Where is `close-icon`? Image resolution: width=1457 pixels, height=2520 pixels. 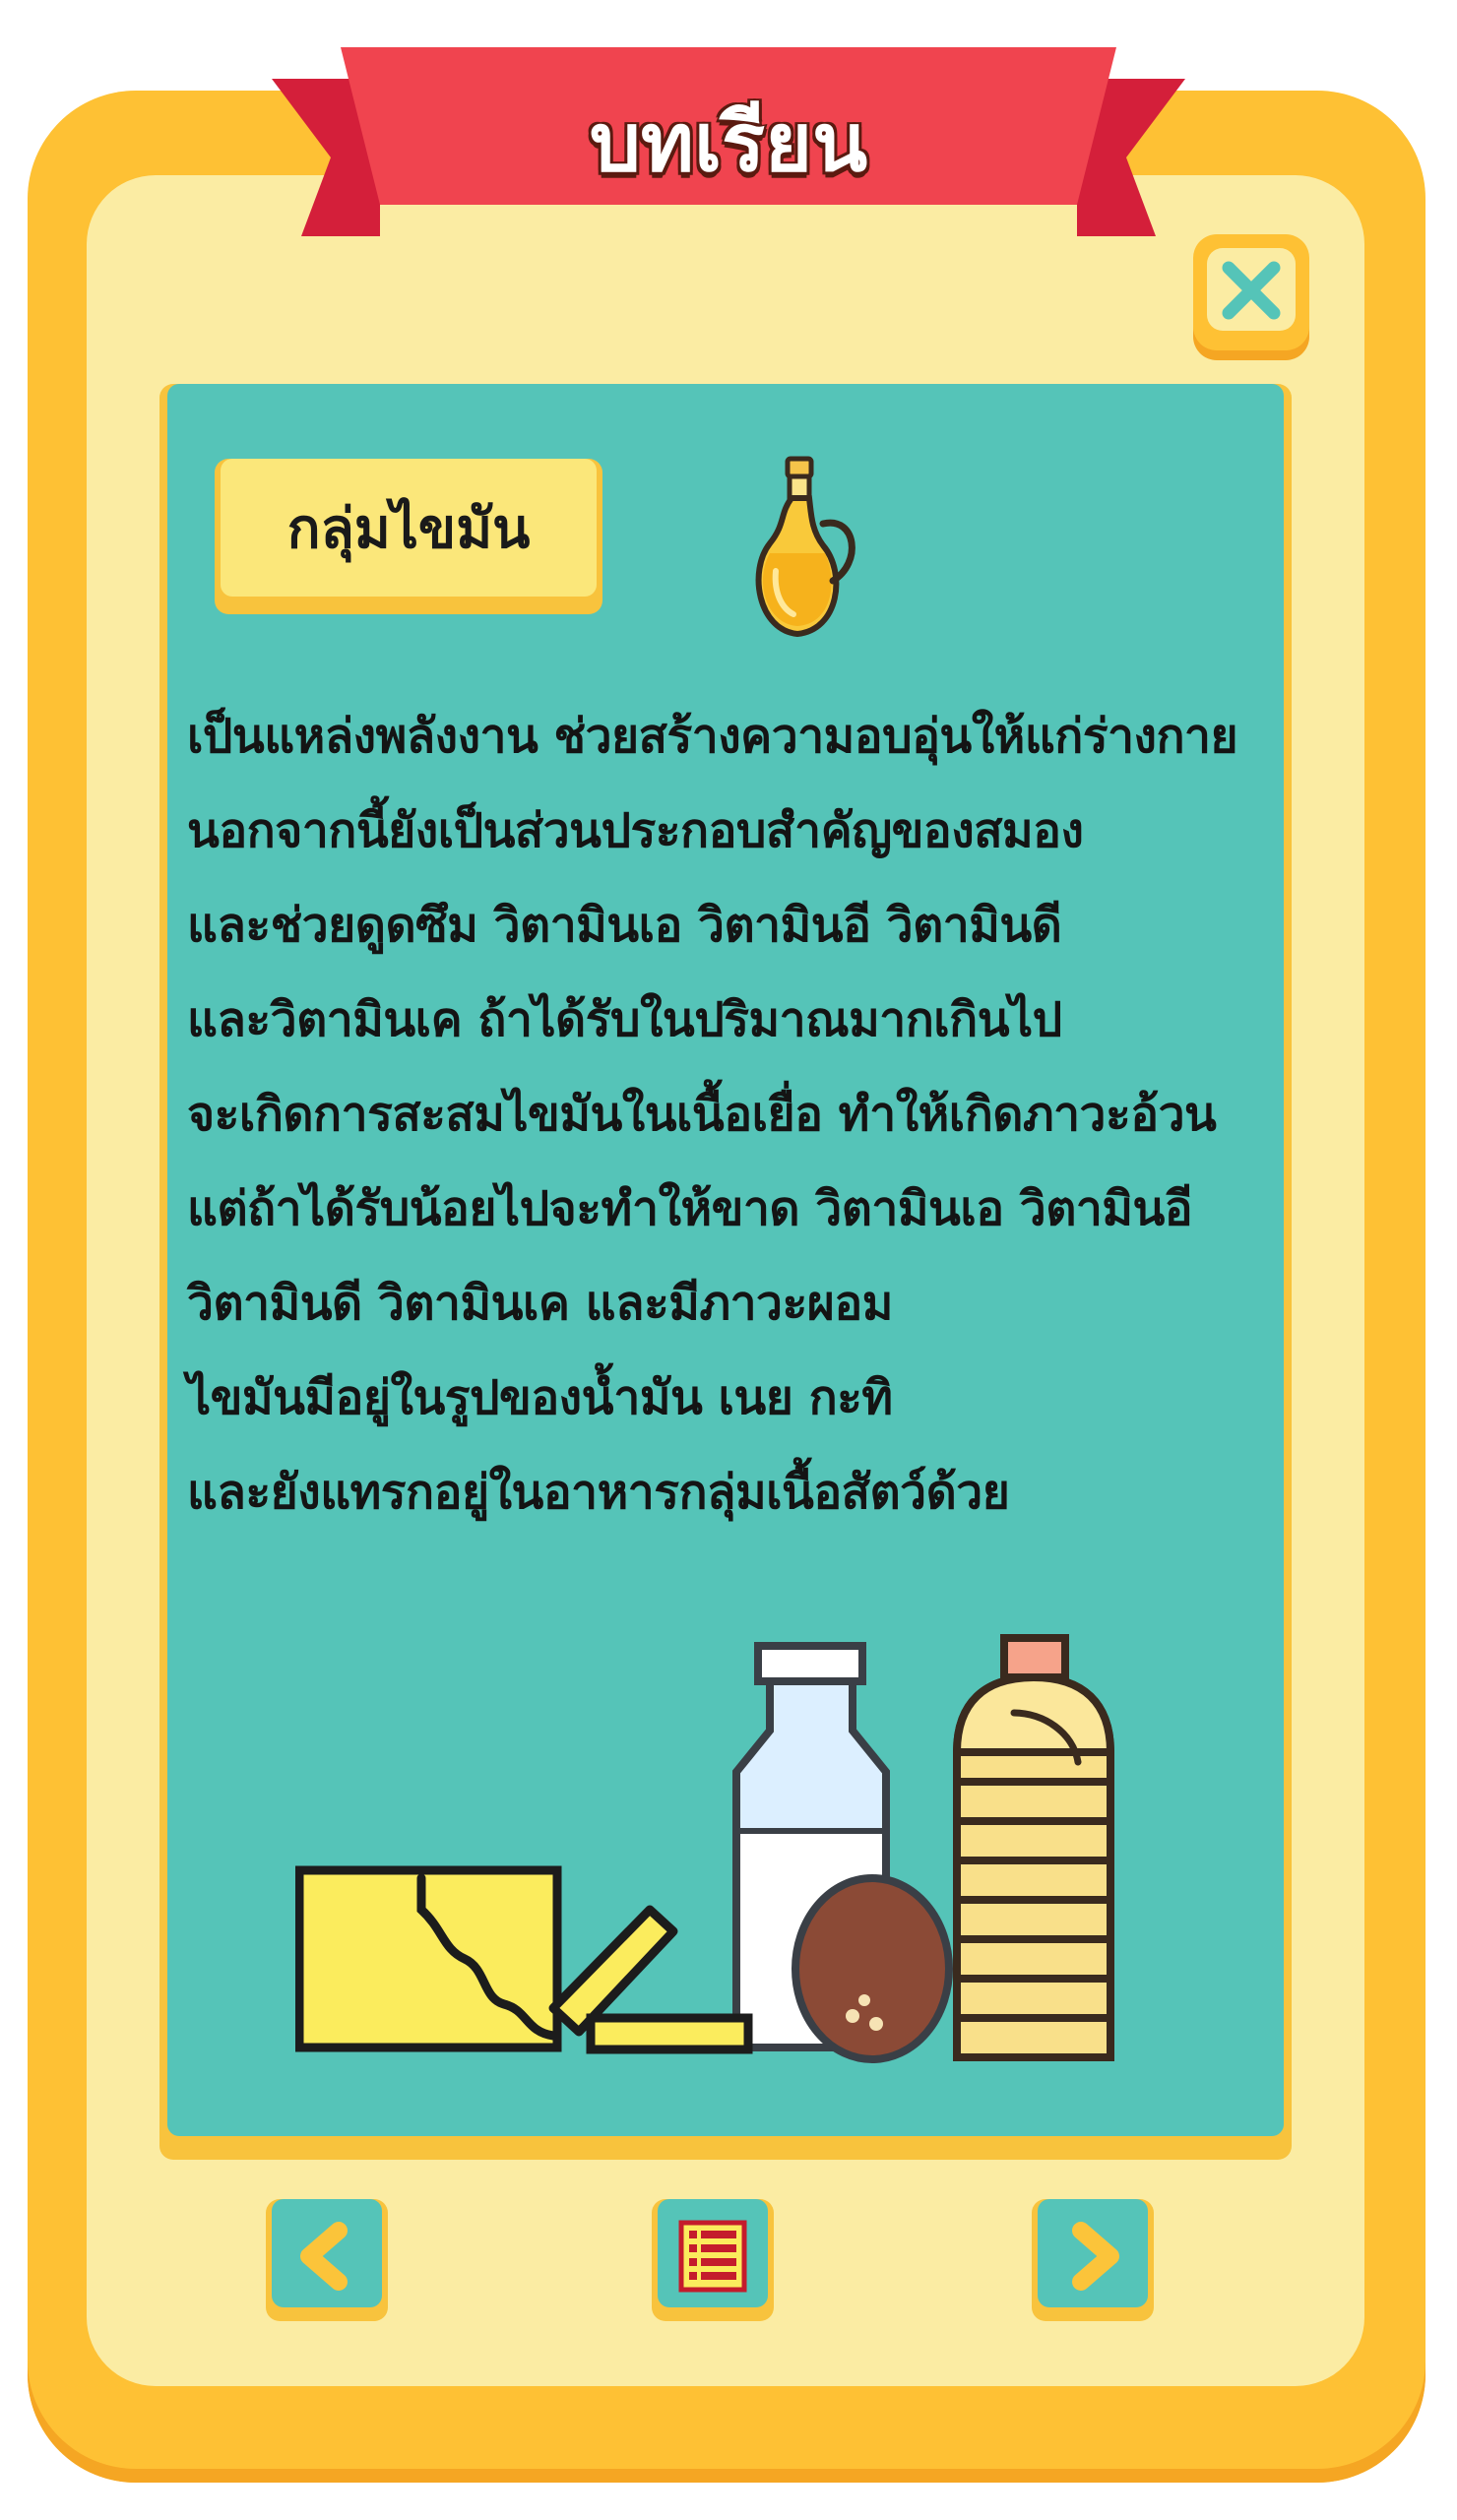
close-icon is located at coordinates (1251, 290).